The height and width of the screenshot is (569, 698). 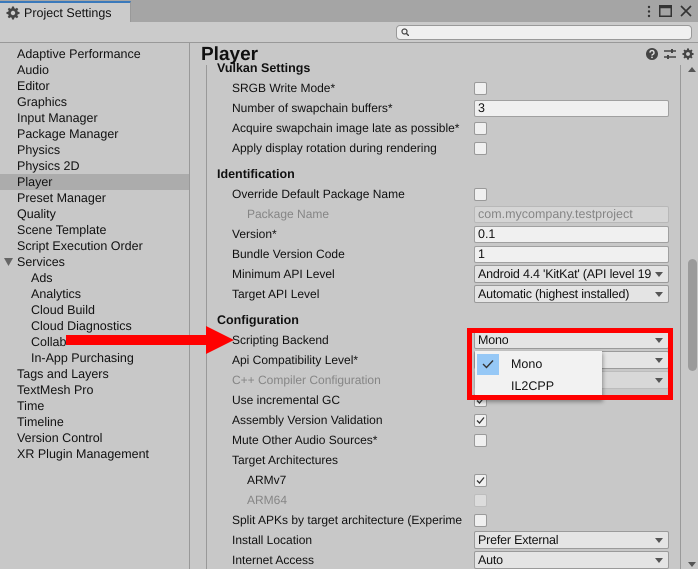 What do you see at coordinates (70, 54) in the screenshot?
I see `sidebar-item: Adaptive Performance` at bounding box center [70, 54].